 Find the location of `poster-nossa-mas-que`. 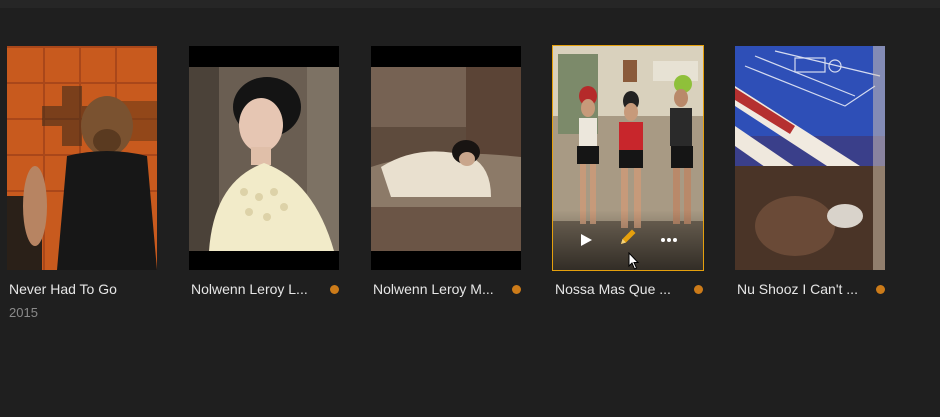

poster-nossa-mas-que is located at coordinates (628, 158).